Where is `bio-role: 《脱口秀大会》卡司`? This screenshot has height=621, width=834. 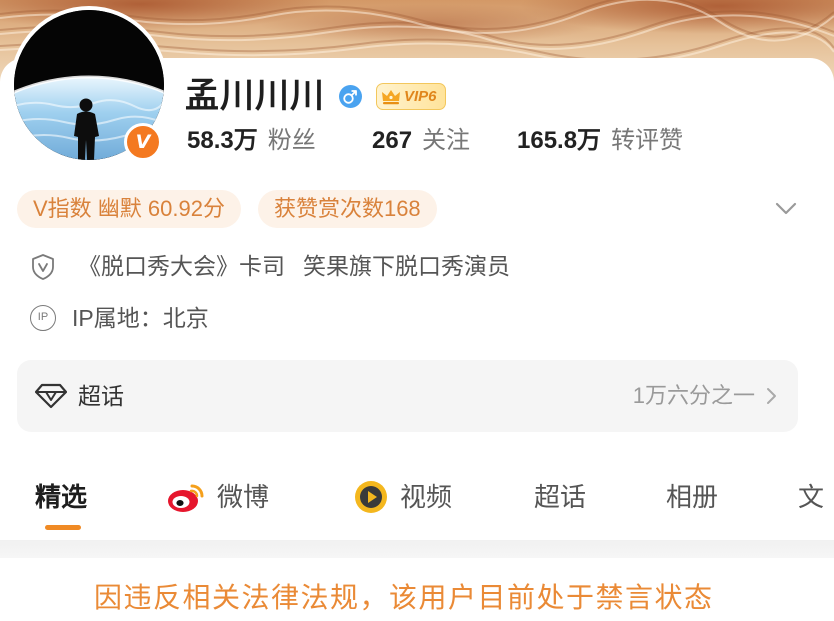
bio-role: 《脱口秀大会》卡司 is located at coordinates (181, 266).